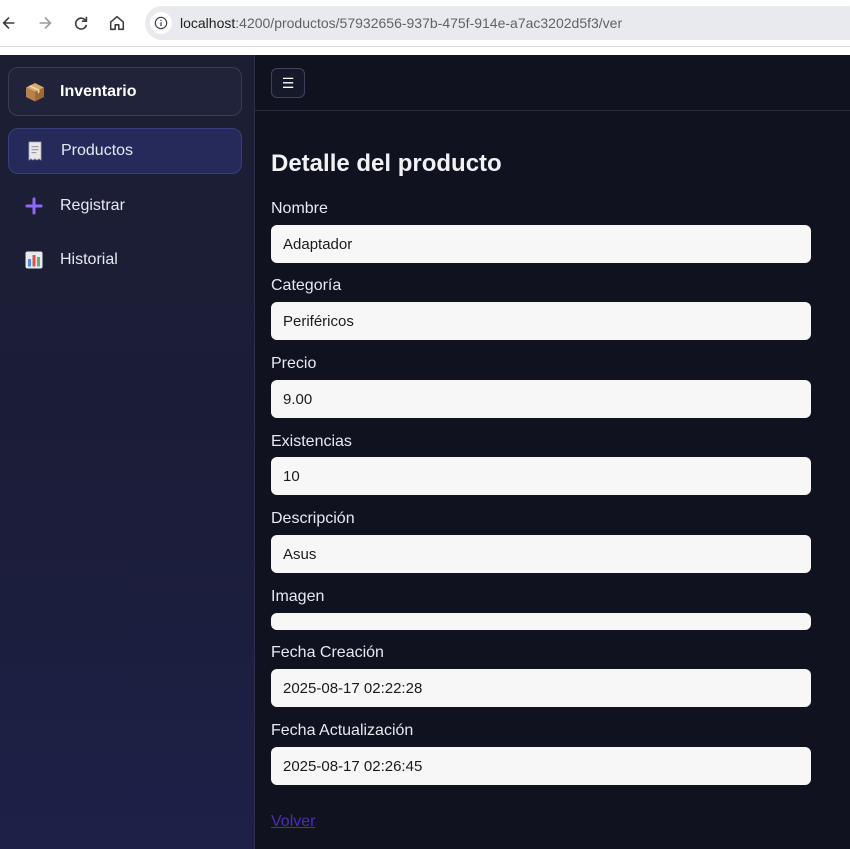  Describe the element at coordinates (35, 151) in the screenshot. I see `receipt-icon` at that location.